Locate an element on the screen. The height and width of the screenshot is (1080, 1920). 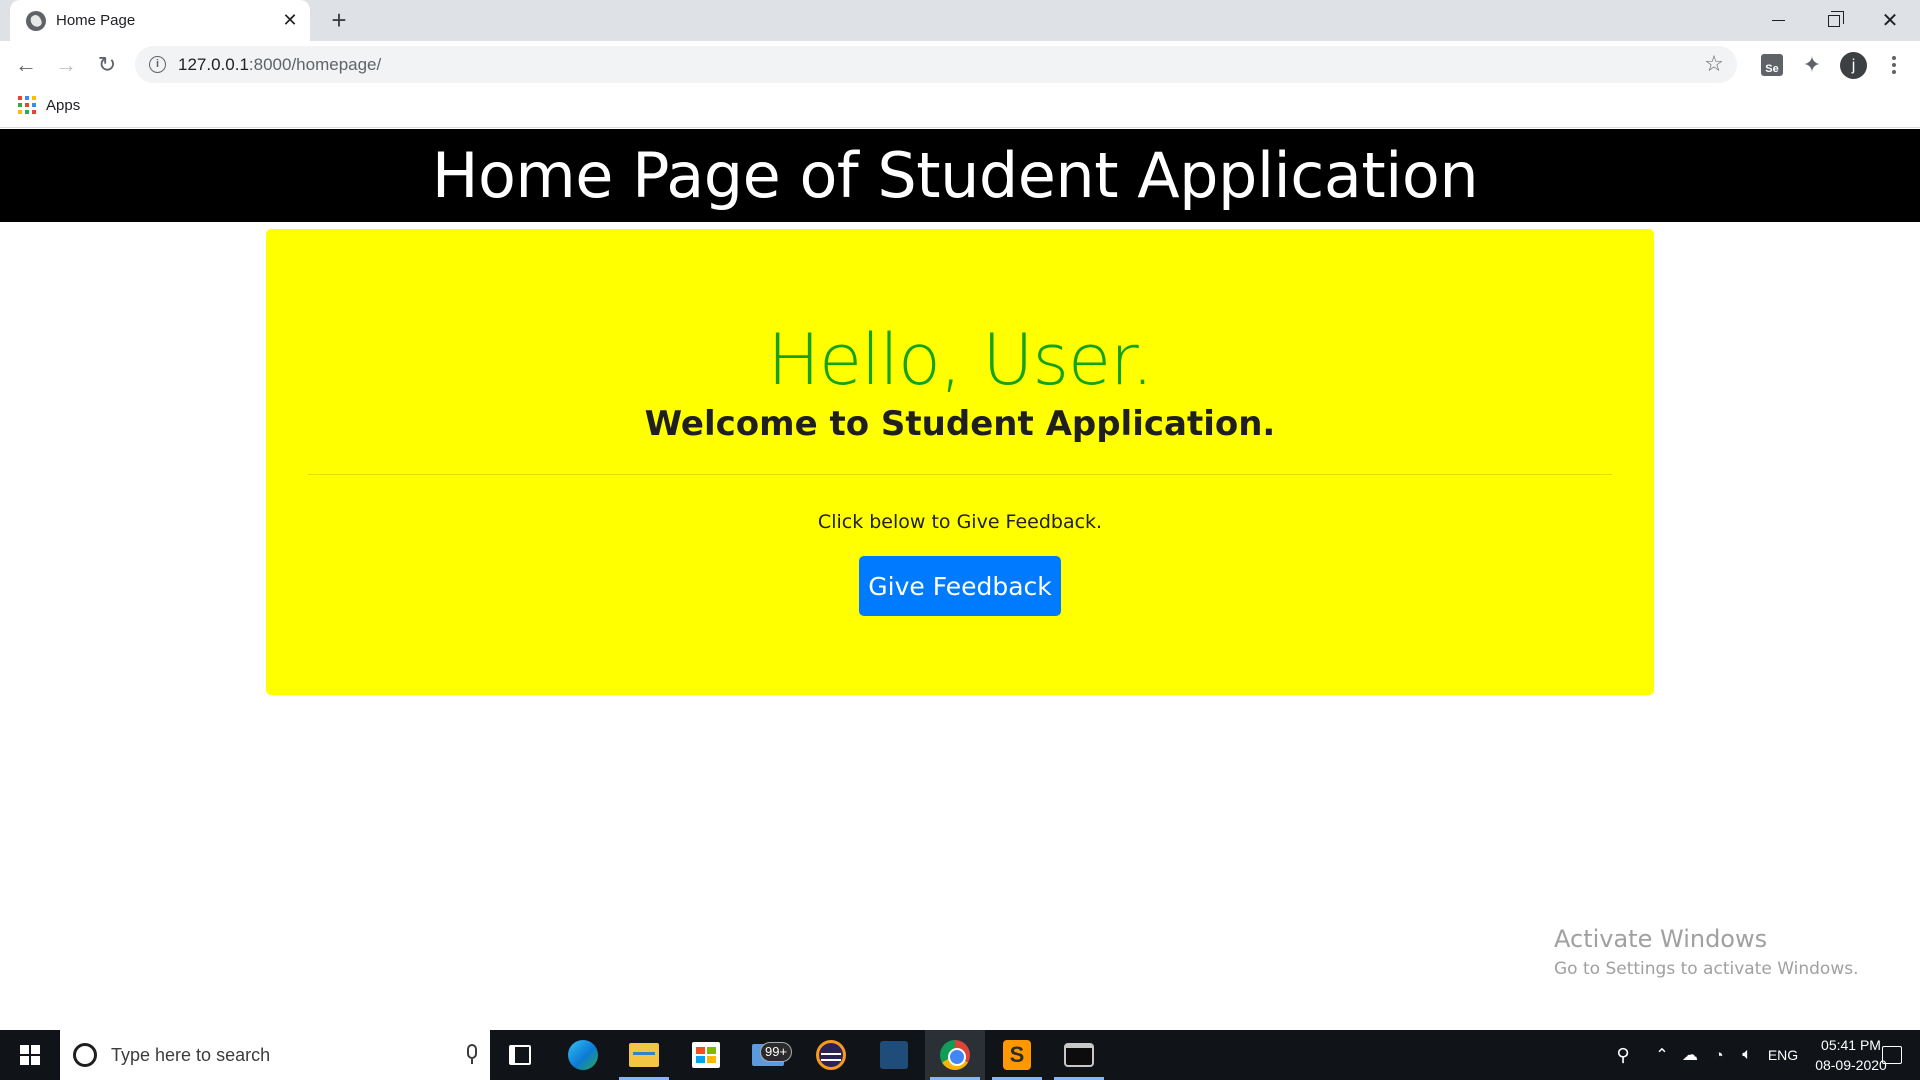
show-hidden-icons-chevron-icon: ⌃ is located at coordinates (1662, 1055).